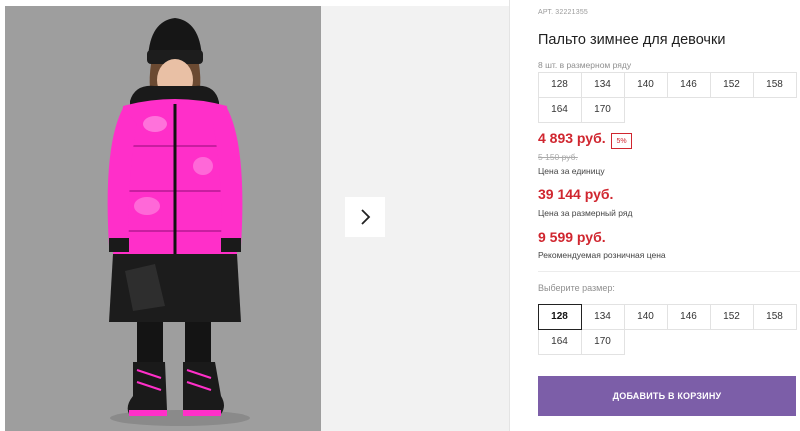 The width and height of the screenshot is (800, 431). I want to click on size-row-cell: 158, so click(774, 84).